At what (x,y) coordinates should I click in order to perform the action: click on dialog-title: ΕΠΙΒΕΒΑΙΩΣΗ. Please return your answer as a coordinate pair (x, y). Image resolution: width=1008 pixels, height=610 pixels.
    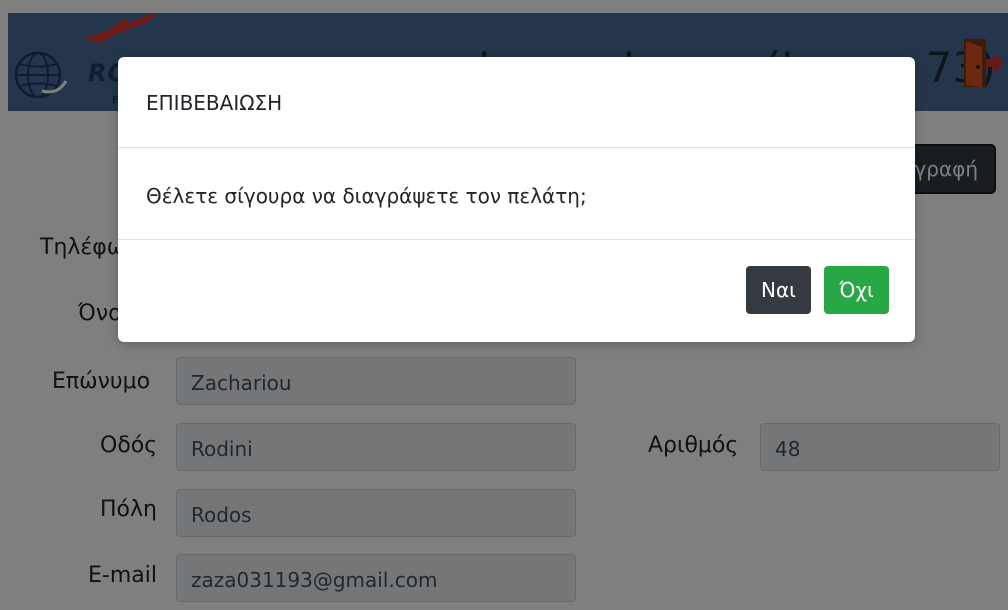
    Looking at the image, I should click on (214, 103).